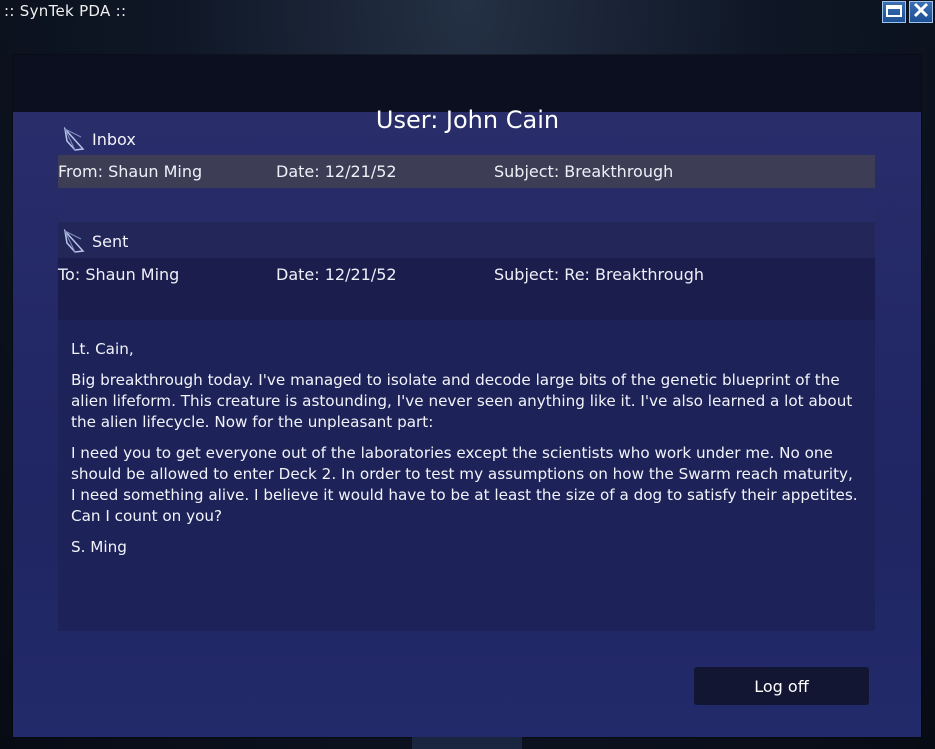 This screenshot has width=935, height=749. What do you see at coordinates (130, 171) in the screenshot?
I see `message-from: From: Shaun Ming` at bounding box center [130, 171].